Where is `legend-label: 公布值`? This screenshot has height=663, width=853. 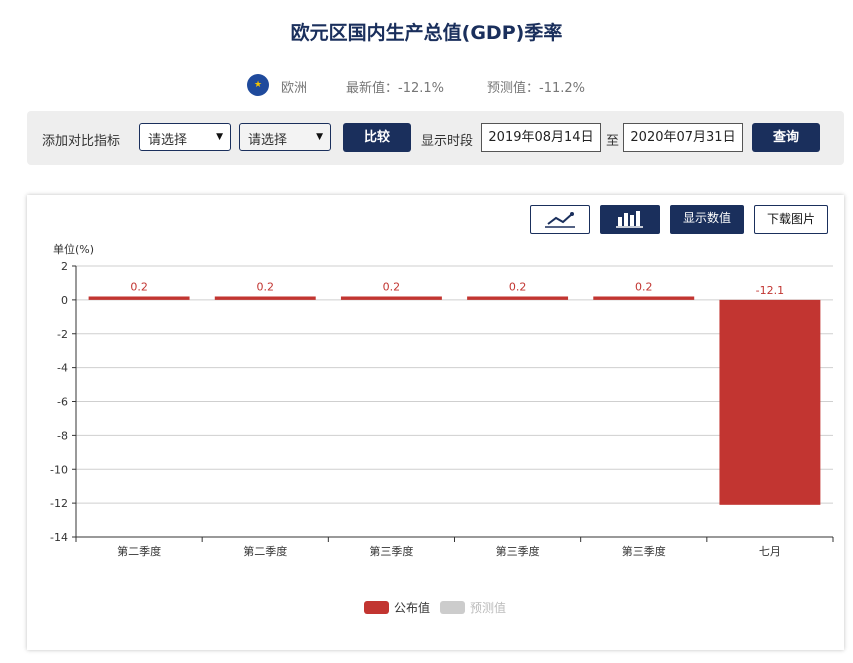 legend-label: 公布值 is located at coordinates (412, 607).